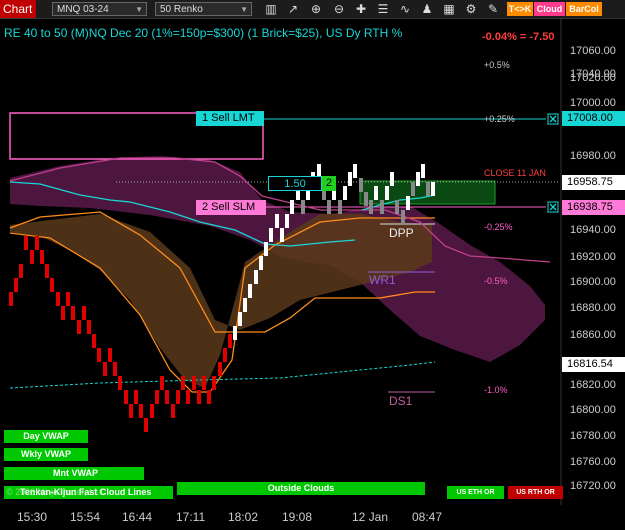 The image size is (625, 530). What do you see at coordinates (74, 473) in the screenshot?
I see `monthly-vwap-label: Mnt VWAP` at bounding box center [74, 473].